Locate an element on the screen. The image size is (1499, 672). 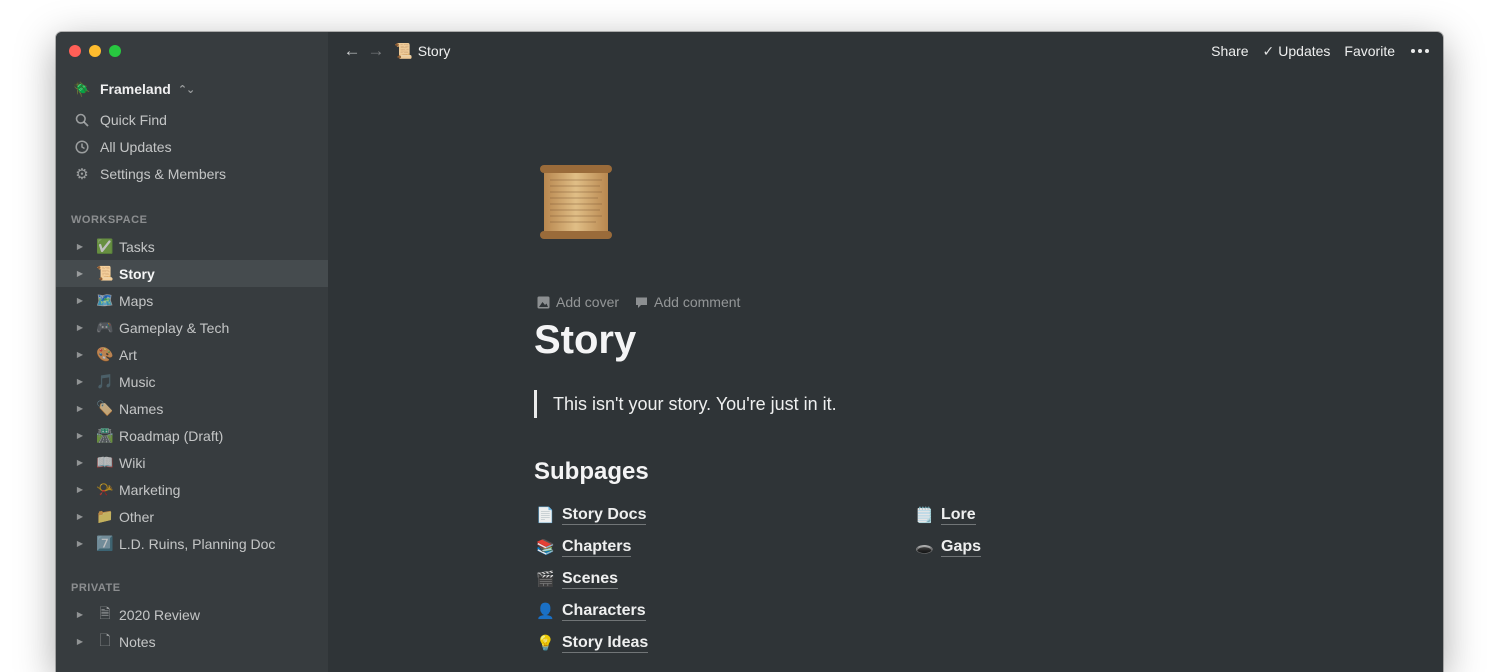
subpage-link-scenes: 🎬 Scenes is located at coordinates (577, 579).